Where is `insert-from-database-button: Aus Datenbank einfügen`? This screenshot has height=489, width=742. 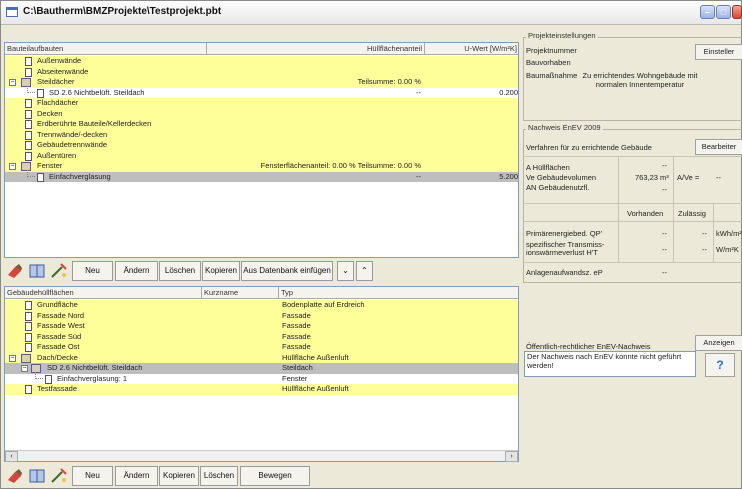
insert-from-database-button: Aus Datenbank einfügen is located at coordinates (287, 271).